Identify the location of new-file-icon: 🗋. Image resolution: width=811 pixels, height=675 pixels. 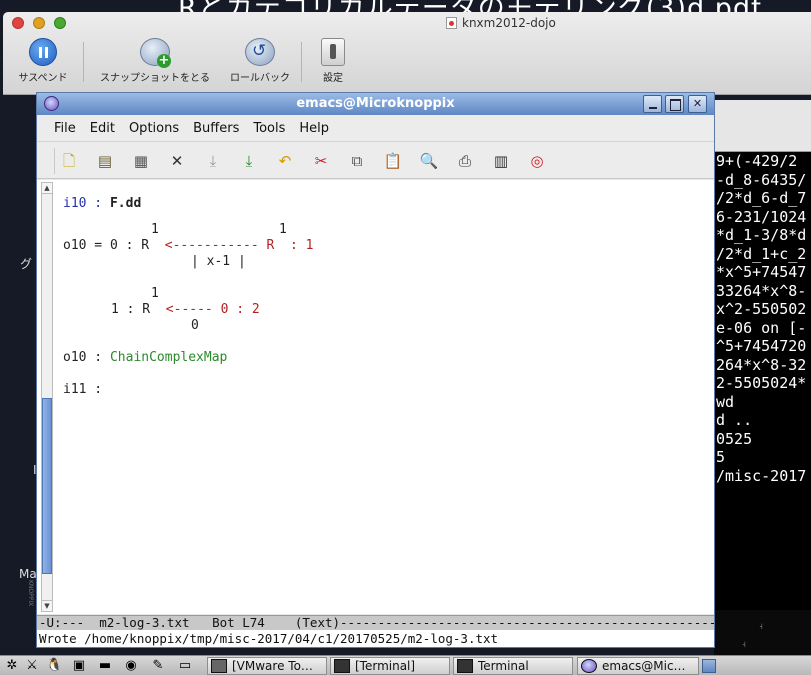
(69, 161).